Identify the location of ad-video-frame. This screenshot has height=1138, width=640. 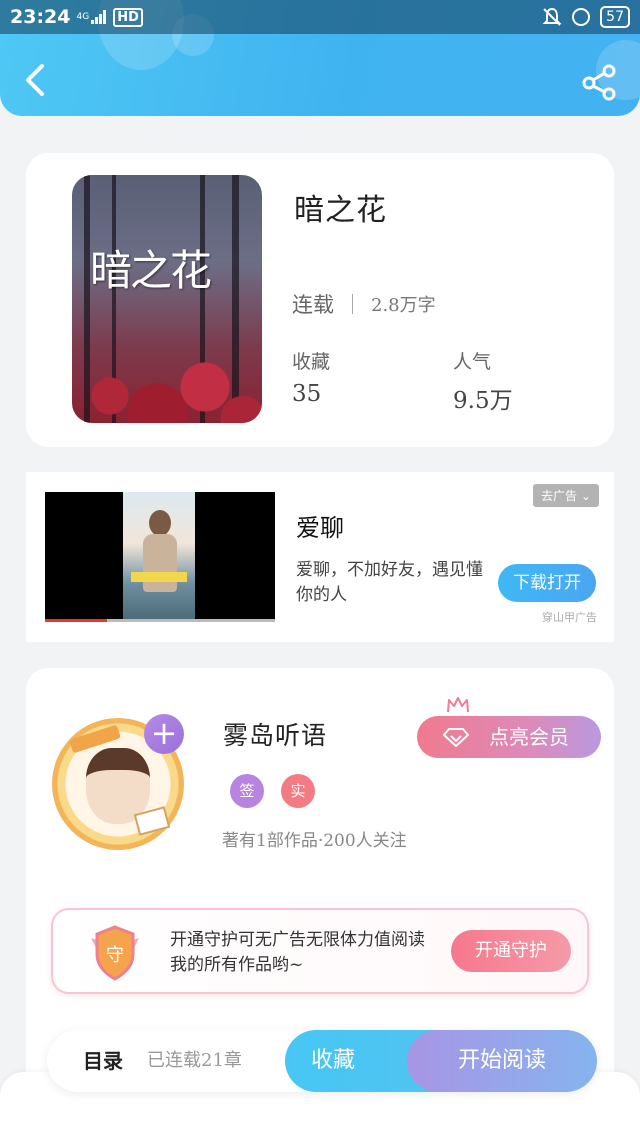
(159, 556).